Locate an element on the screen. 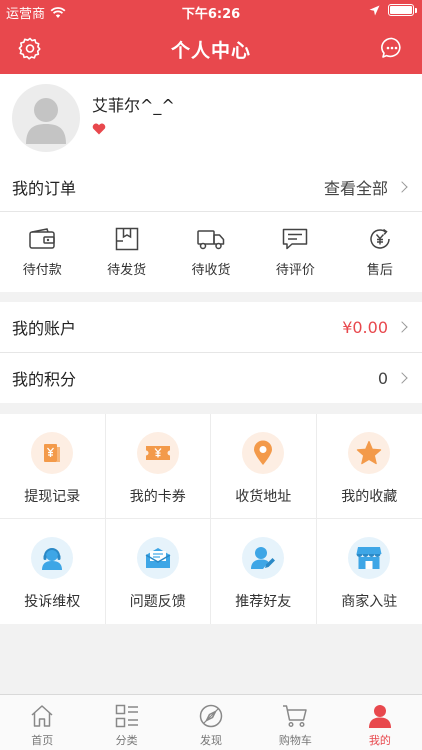 Image resolution: width=422 pixels, height=750 pixels. mail-icon is located at coordinates (158, 558).